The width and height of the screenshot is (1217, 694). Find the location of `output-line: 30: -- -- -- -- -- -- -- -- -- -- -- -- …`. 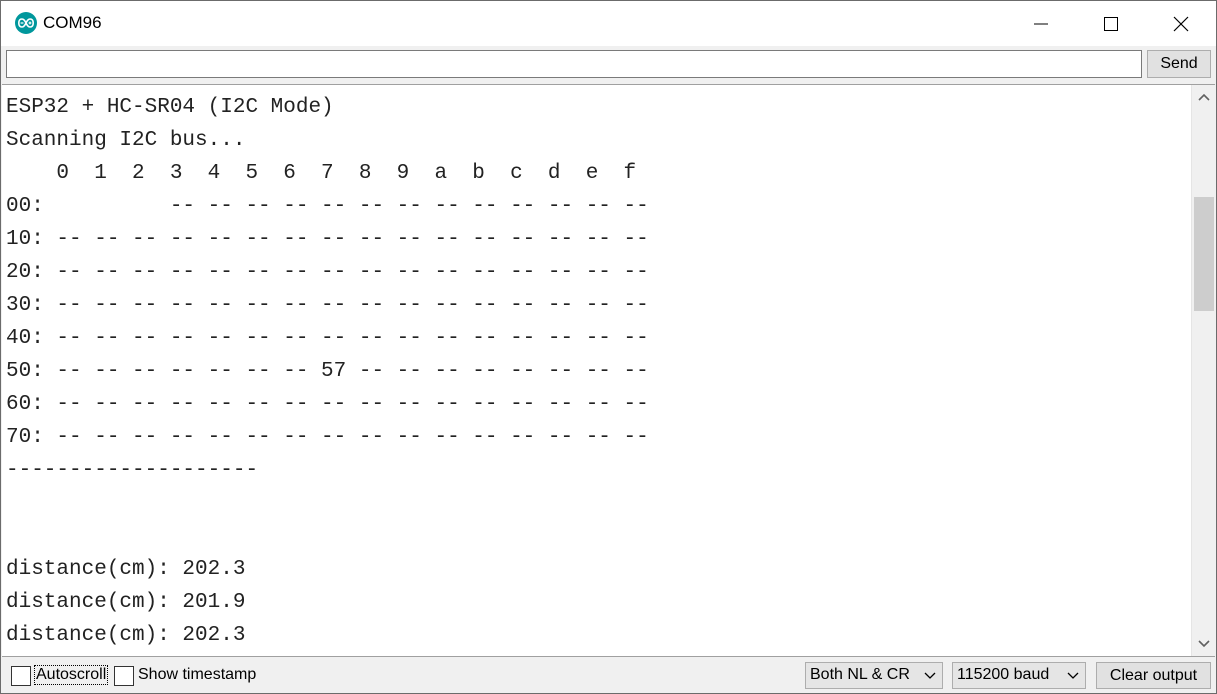

output-line: 30: -- -- -- -- -- -- -- -- -- -- -- -- … is located at coordinates (327, 305).